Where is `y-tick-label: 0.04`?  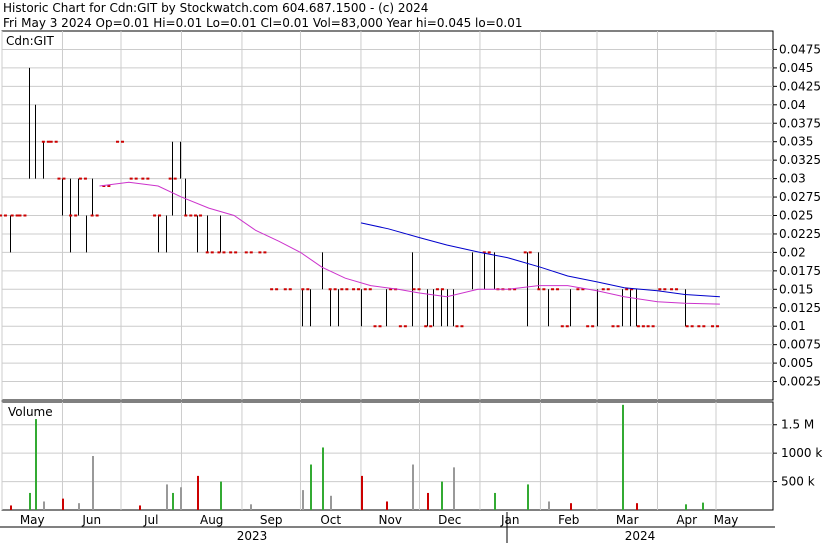
y-tick-label: 0.04 is located at coordinates (792, 105).